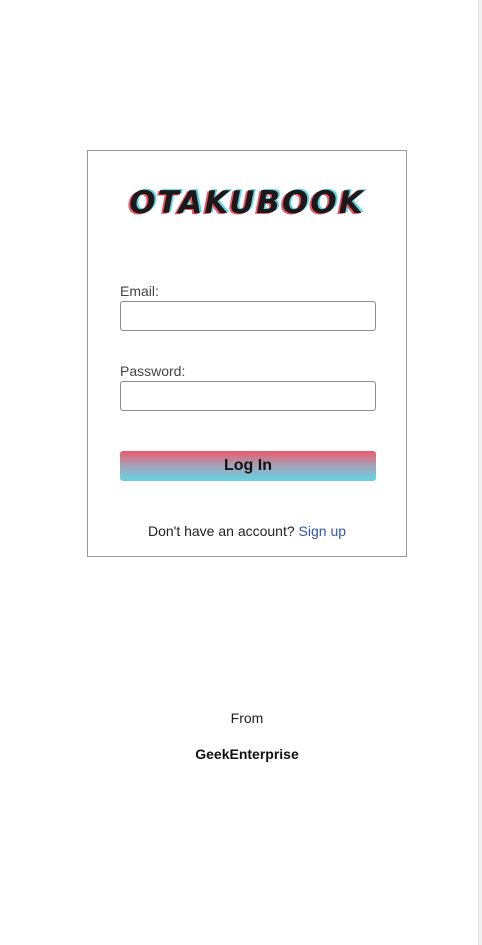  What do you see at coordinates (322, 531) in the screenshot?
I see `signup-link: Sign up` at bounding box center [322, 531].